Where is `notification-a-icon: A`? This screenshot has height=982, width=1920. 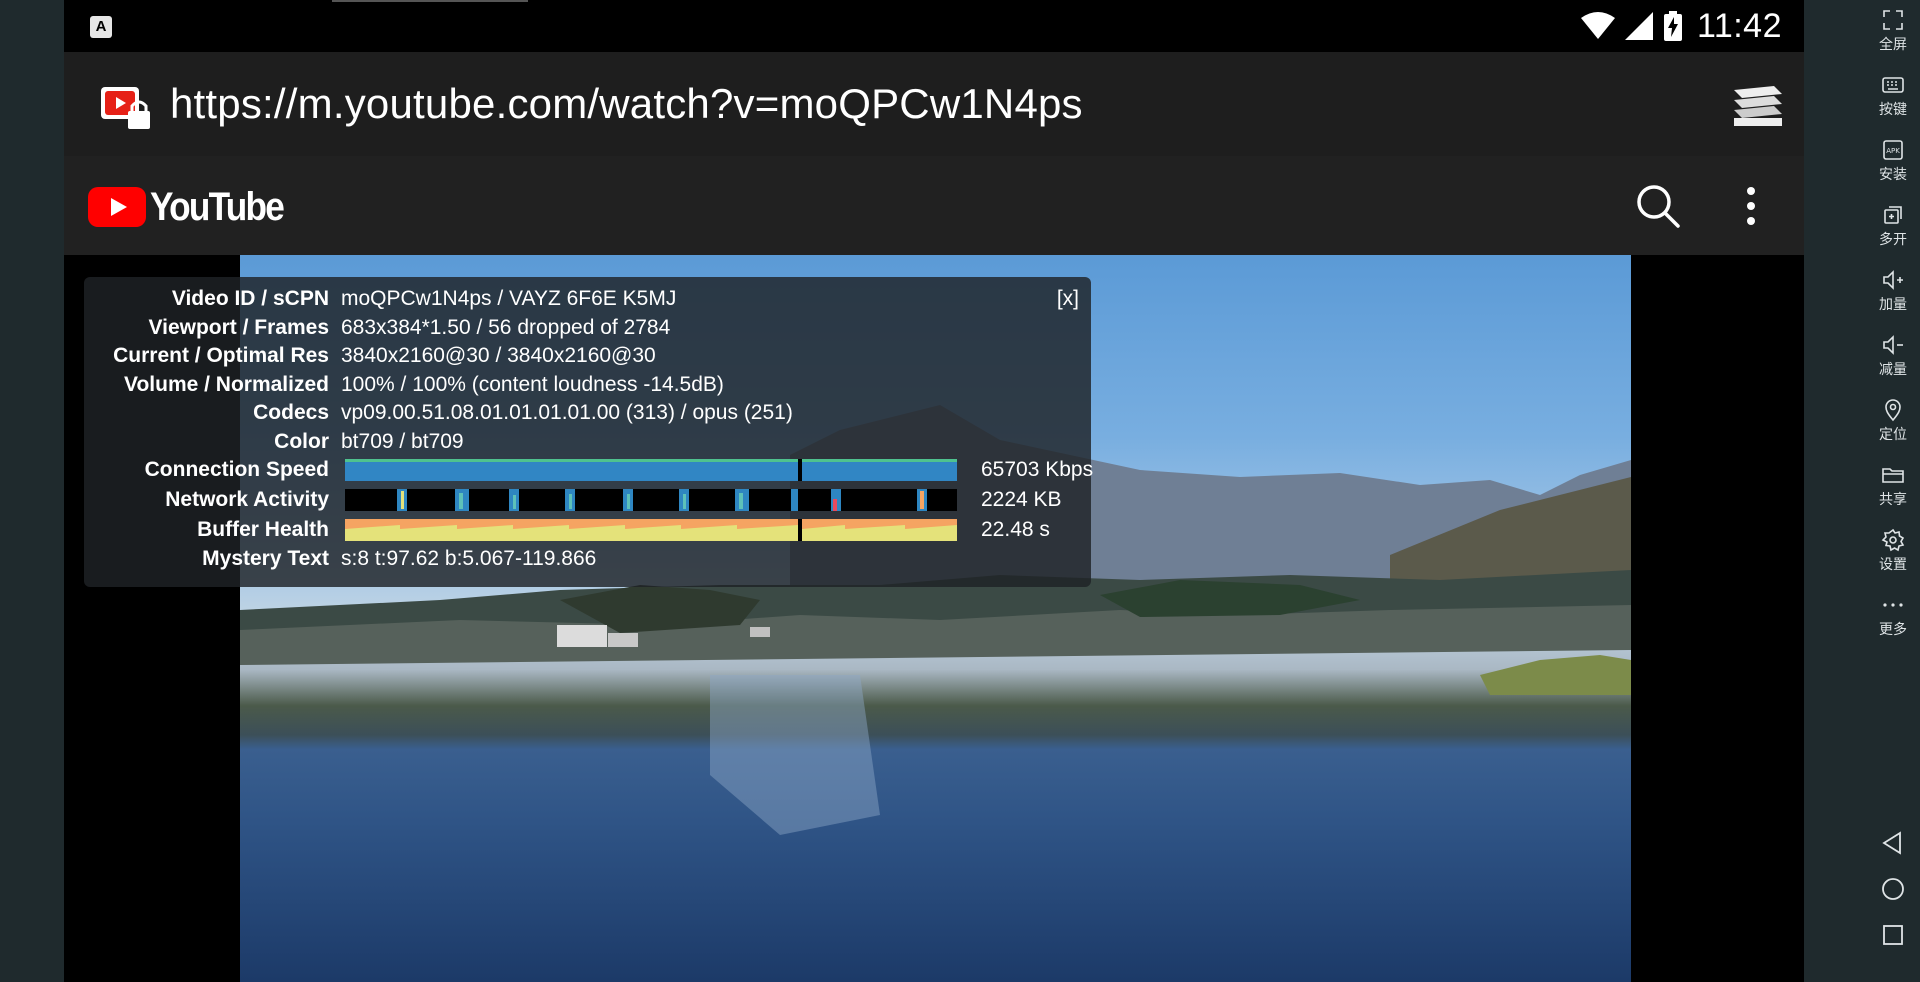 notification-a-icon: A is located at coordinates (101, 27).